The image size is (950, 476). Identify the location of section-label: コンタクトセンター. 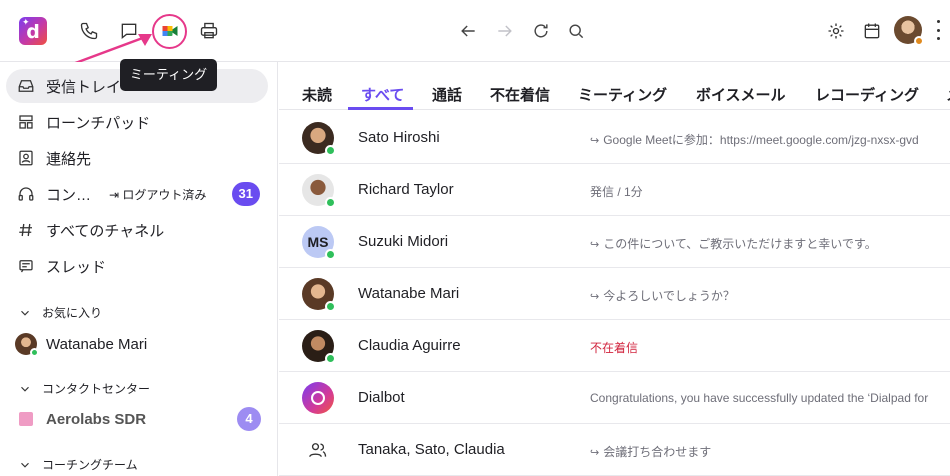
(96, 389).